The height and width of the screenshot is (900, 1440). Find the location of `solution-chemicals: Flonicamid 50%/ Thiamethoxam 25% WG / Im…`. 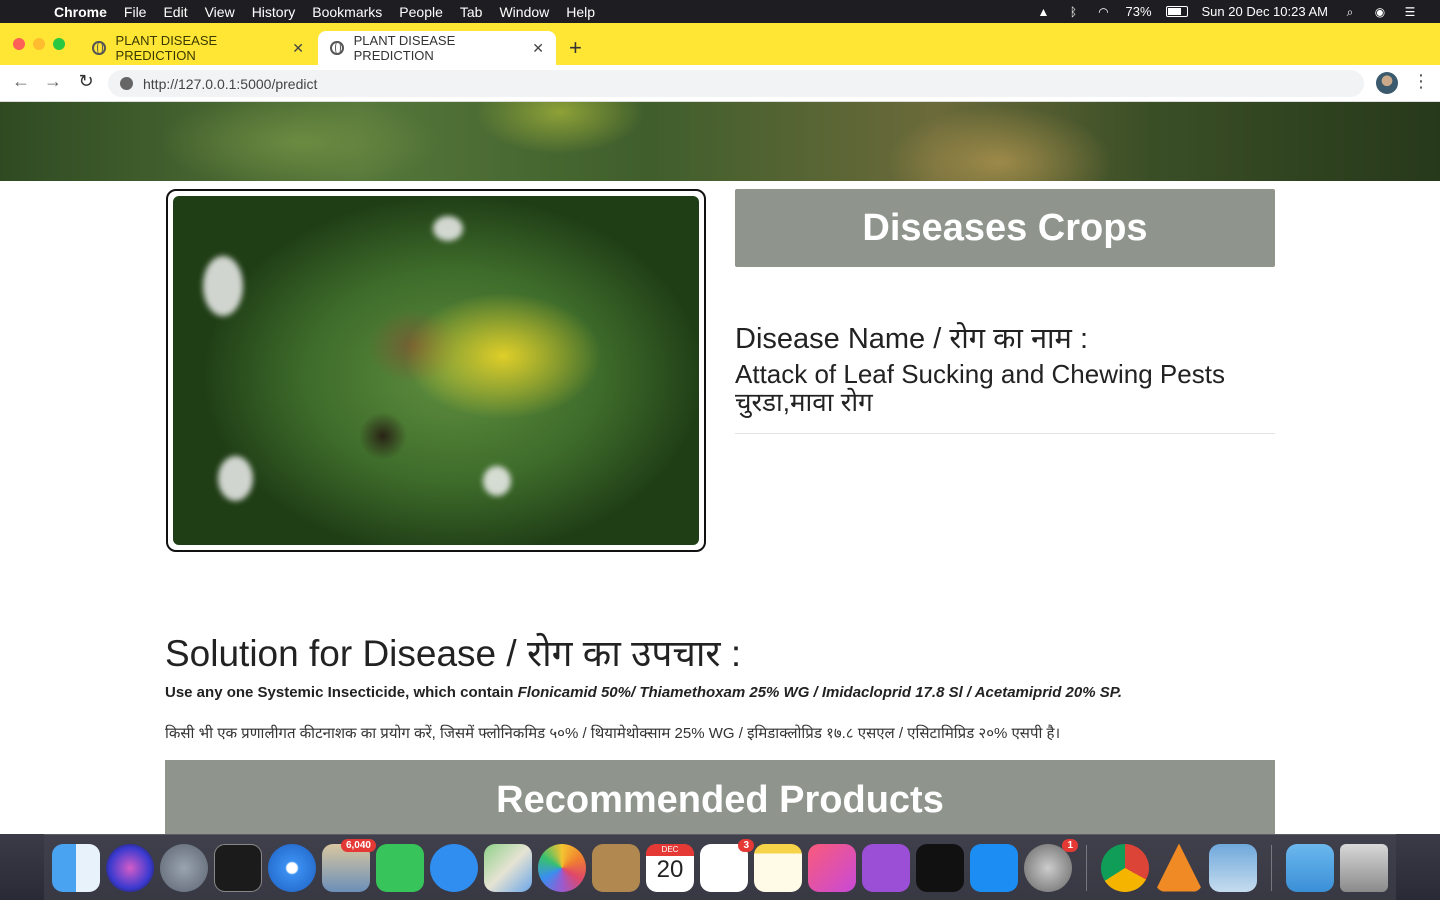

solution-chemicals: Flonicamid 50%/ Thiamethoxam 25% WG / Im… is located at coordinates (819, 692).